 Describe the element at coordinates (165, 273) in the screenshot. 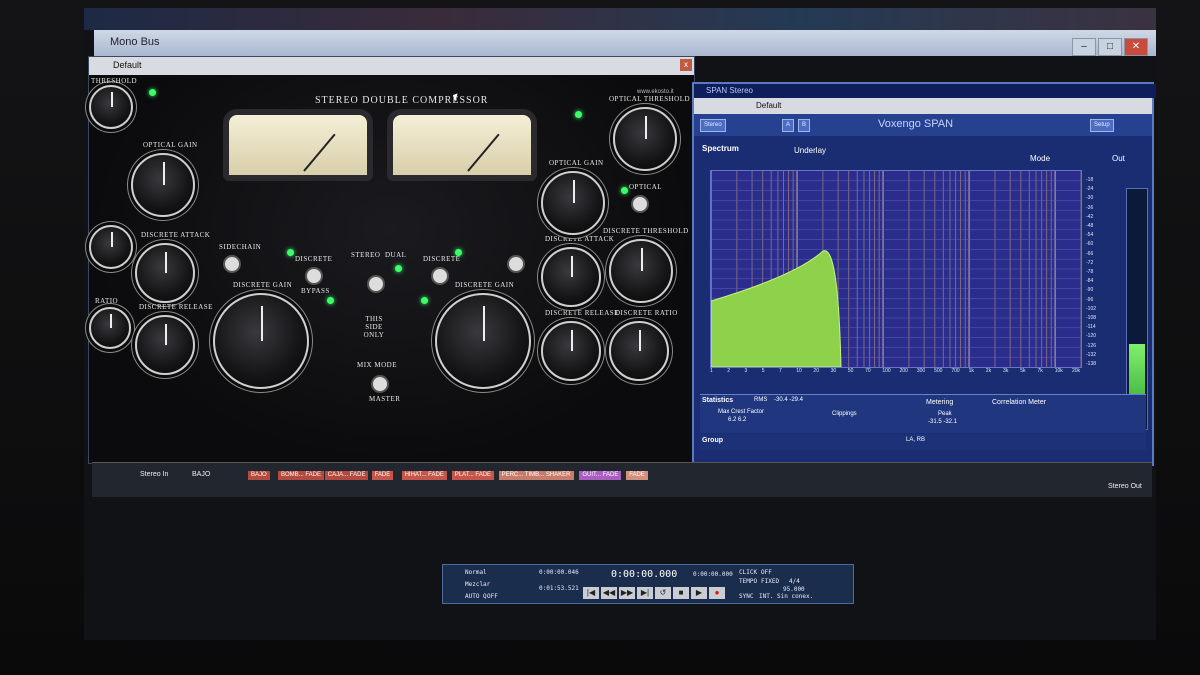

I see `left-discrete-attack-knob` at that location.